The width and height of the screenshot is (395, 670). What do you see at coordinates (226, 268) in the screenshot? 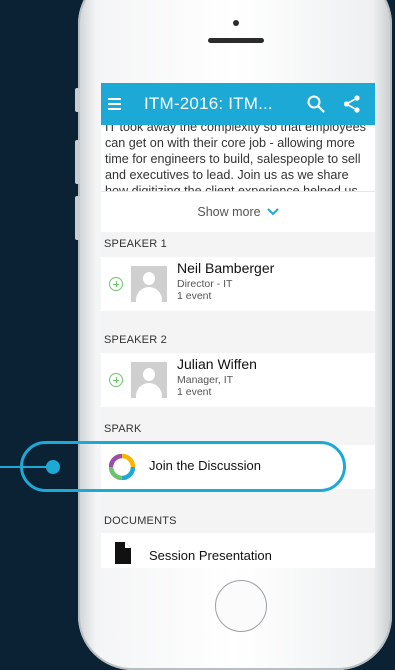
I see `speaker-name: Neil Bamberger` at bounding box center [226, 268].